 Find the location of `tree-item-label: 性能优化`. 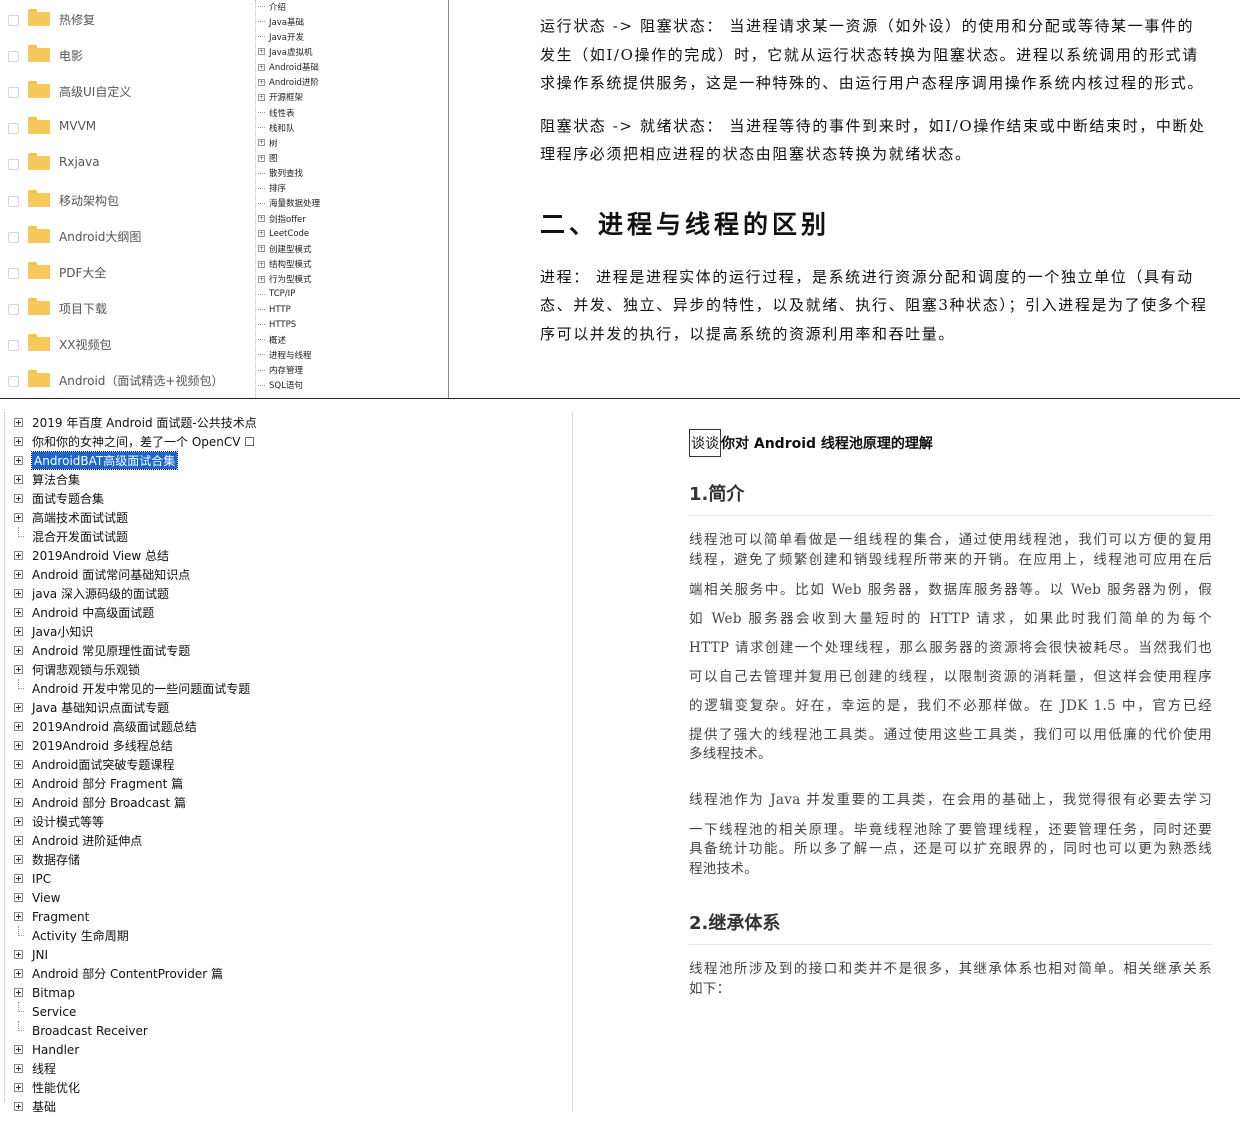

tree-item-label: 性能优化 is located at coordinates (56, 1087).